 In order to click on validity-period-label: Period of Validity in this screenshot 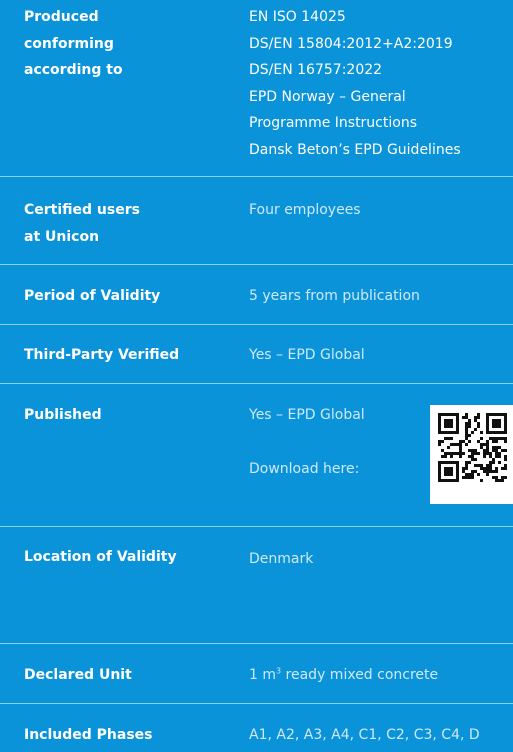, I will do `click(92, 296)`.